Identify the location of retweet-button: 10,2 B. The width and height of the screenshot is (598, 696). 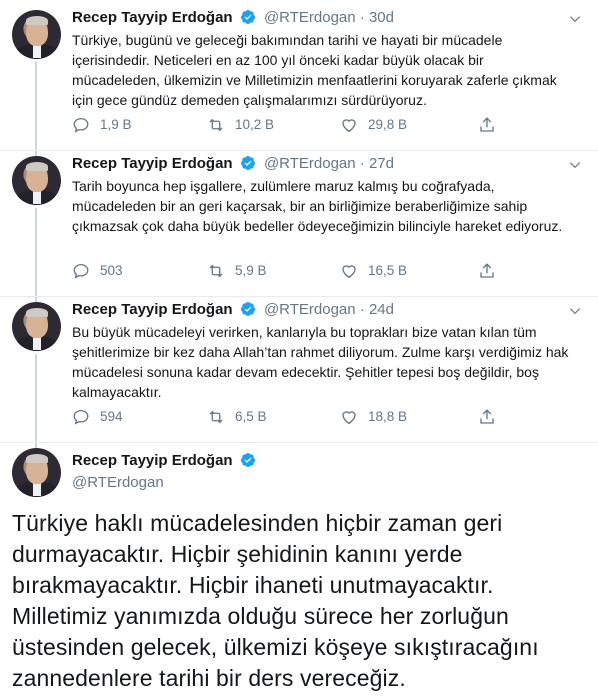
(240, 125).